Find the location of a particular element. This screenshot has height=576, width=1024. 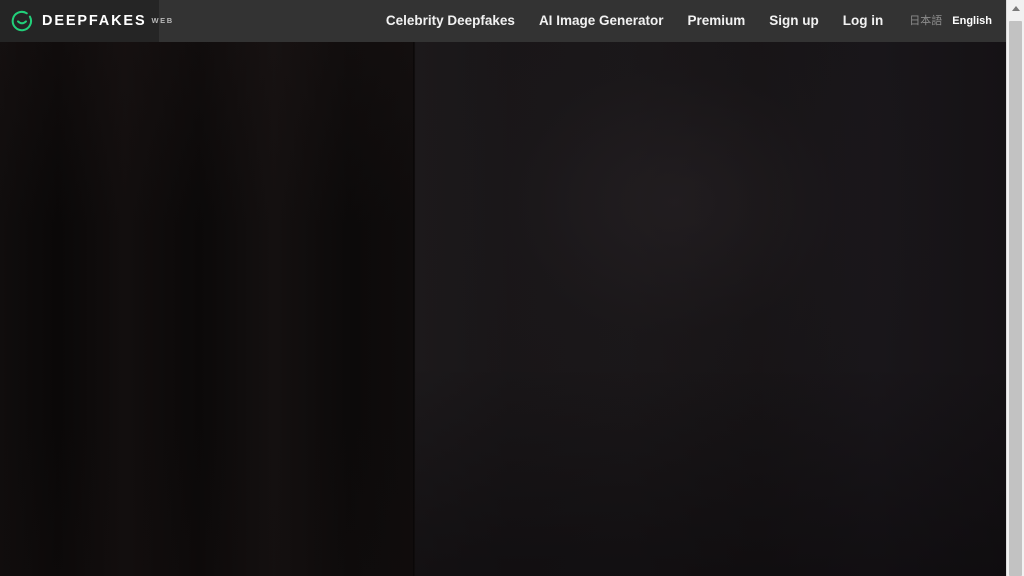

brand-suffix-text: WEB is located at coordinates (162, 20).